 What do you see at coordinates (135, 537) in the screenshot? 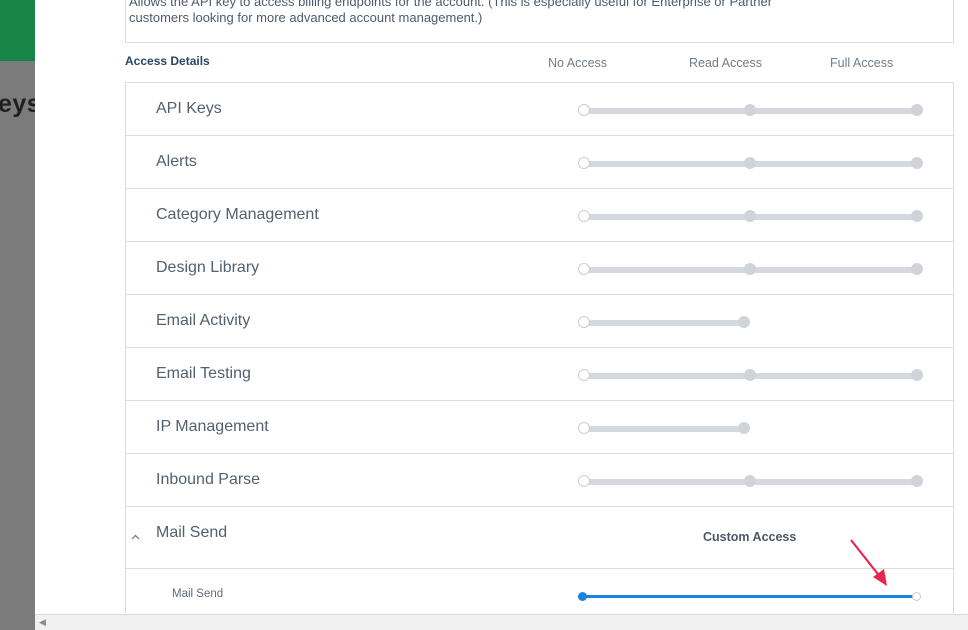
I see `chevron-up-icon` at bounding box center [135, 537].